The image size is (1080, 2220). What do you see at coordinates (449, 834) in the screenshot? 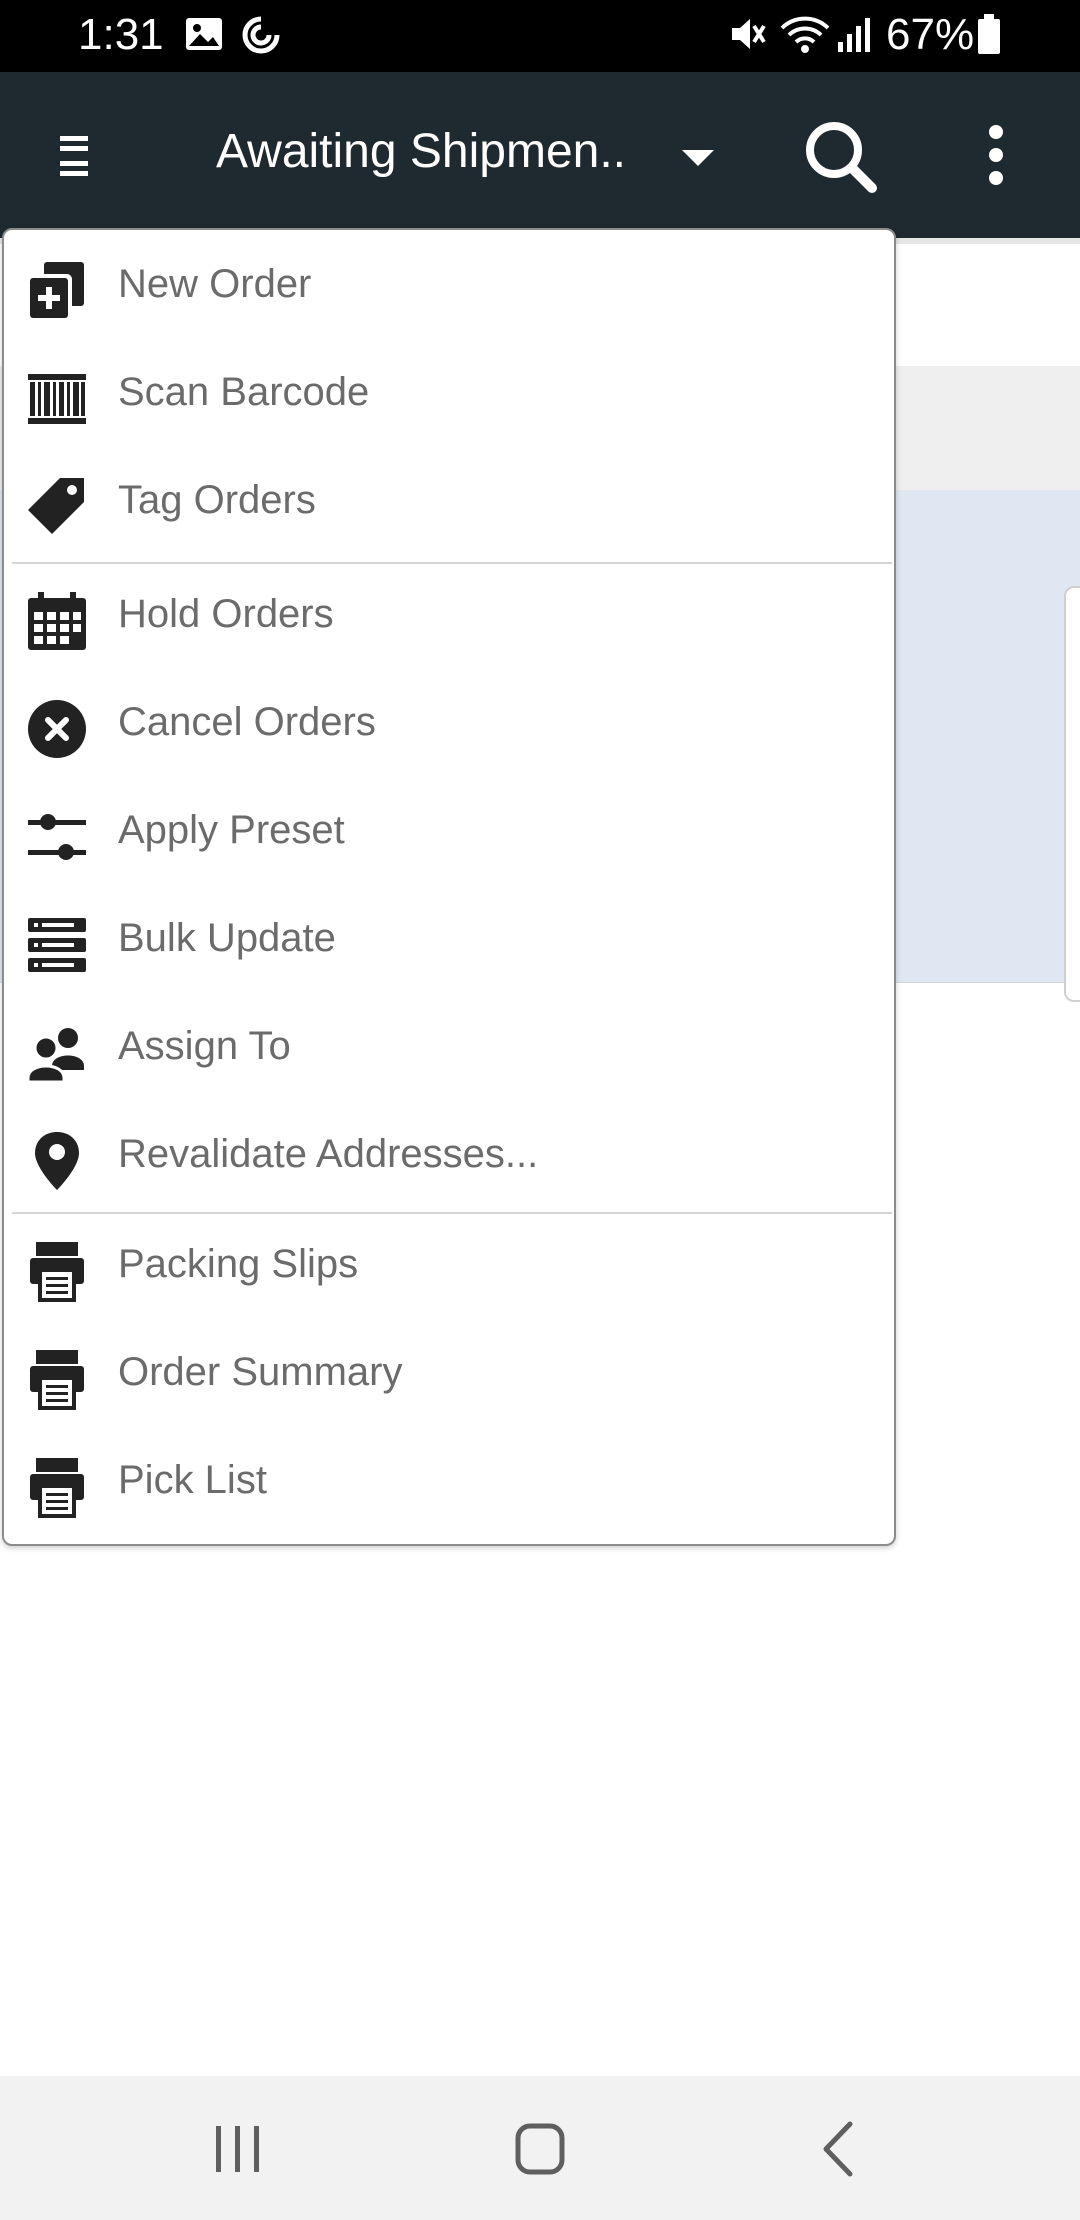
I see `menu-item-apply-preset: Apply Preset` at bounding box center [449, 834].